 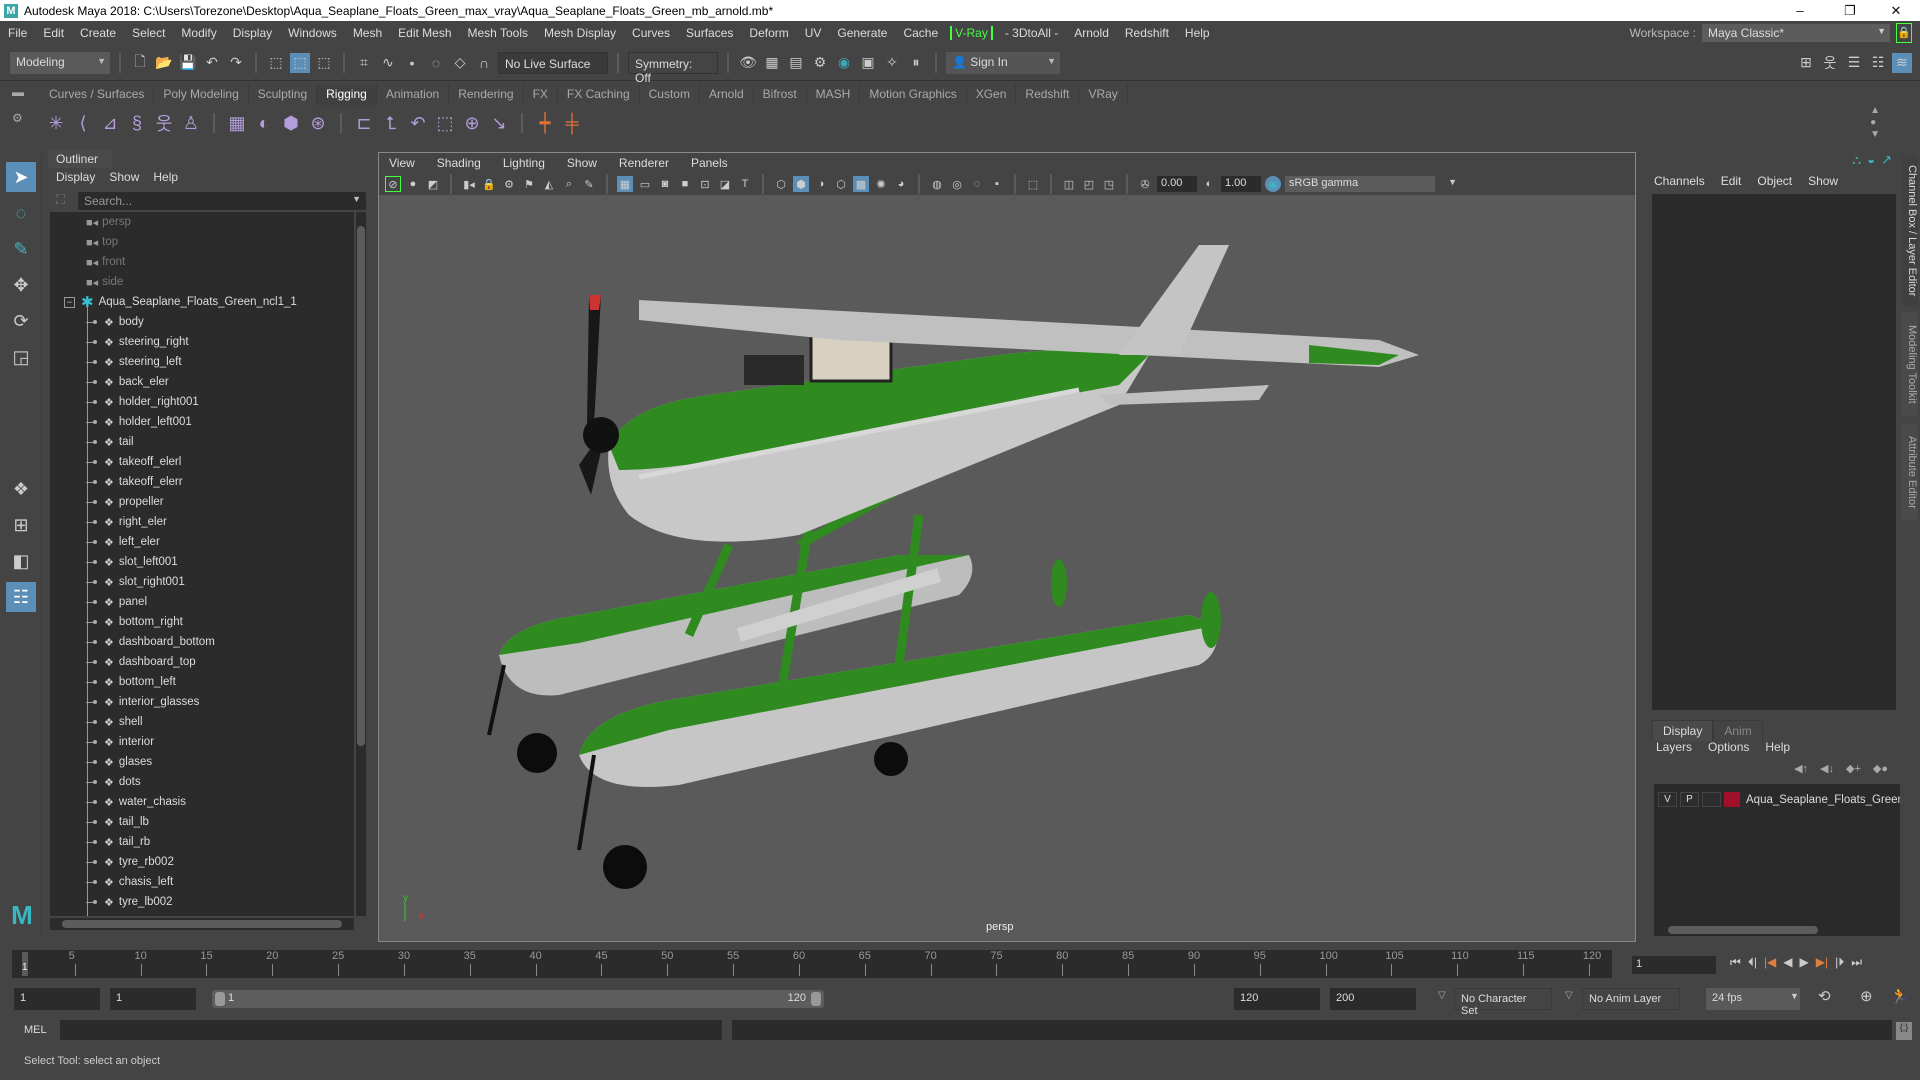 What do you see at coordinates (97, 95) in the screenshot?
I see `shelf-tab-curves-surfaces: Curves / Surfaces` at bounding box center [97, 95].